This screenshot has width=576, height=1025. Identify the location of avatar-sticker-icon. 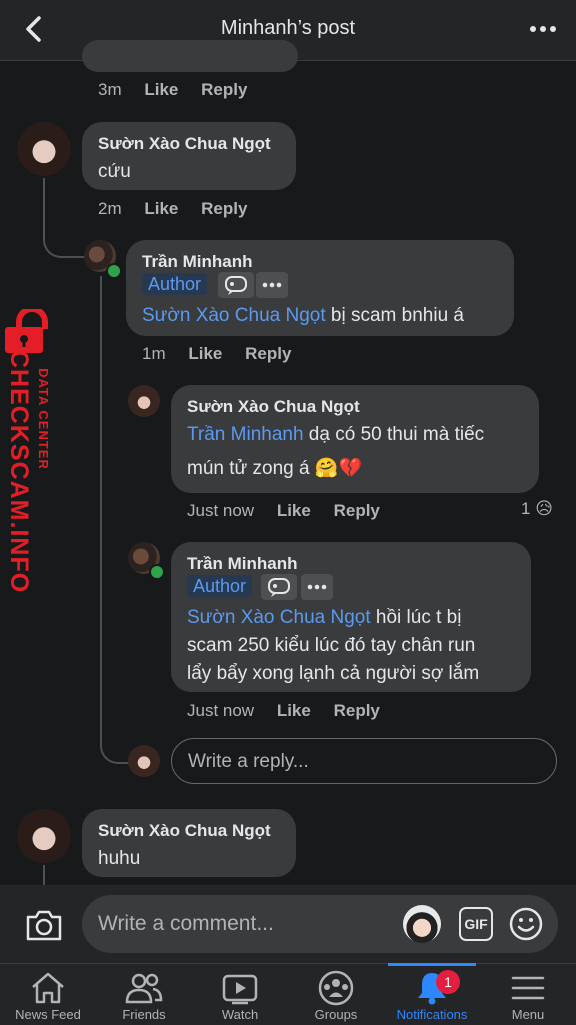
(422, 924).